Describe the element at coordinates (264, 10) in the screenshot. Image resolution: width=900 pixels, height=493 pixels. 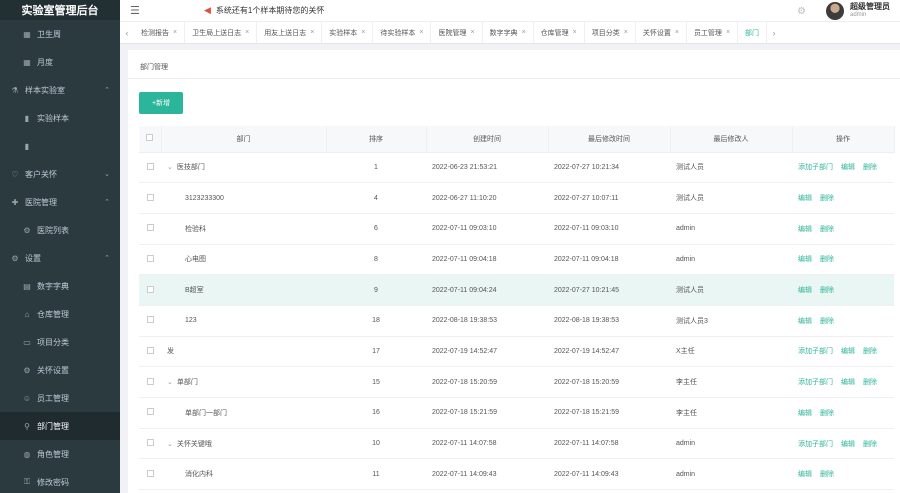
I see `notice-banner: ◀ 系统还有1个样本期待您的关怀` at that location.